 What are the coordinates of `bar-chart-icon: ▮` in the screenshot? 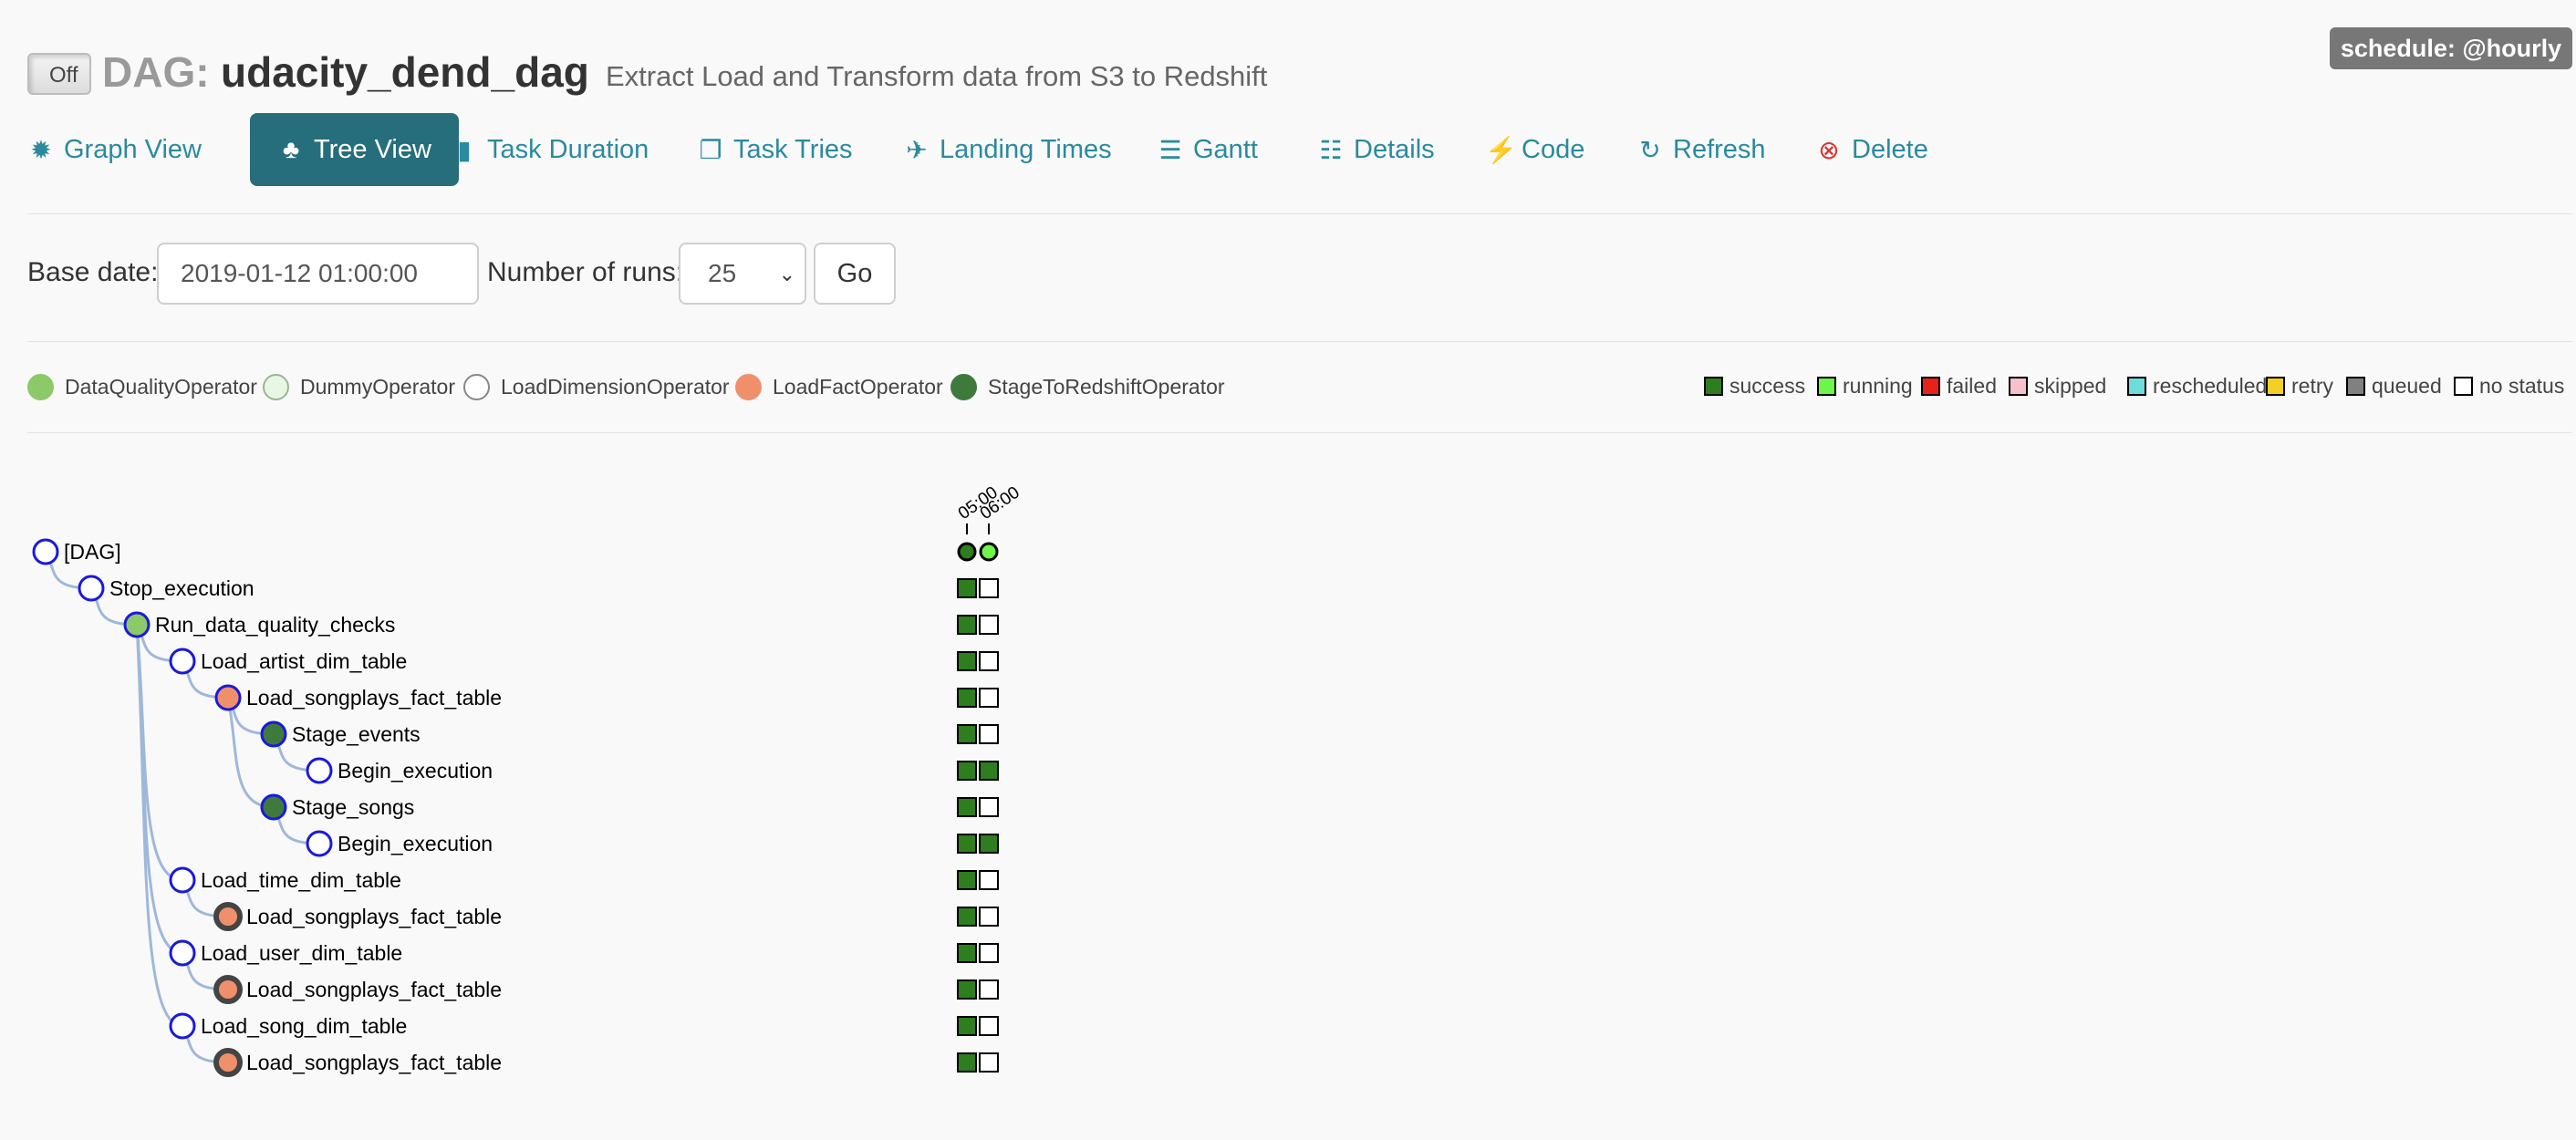 It's located at (465, 149).